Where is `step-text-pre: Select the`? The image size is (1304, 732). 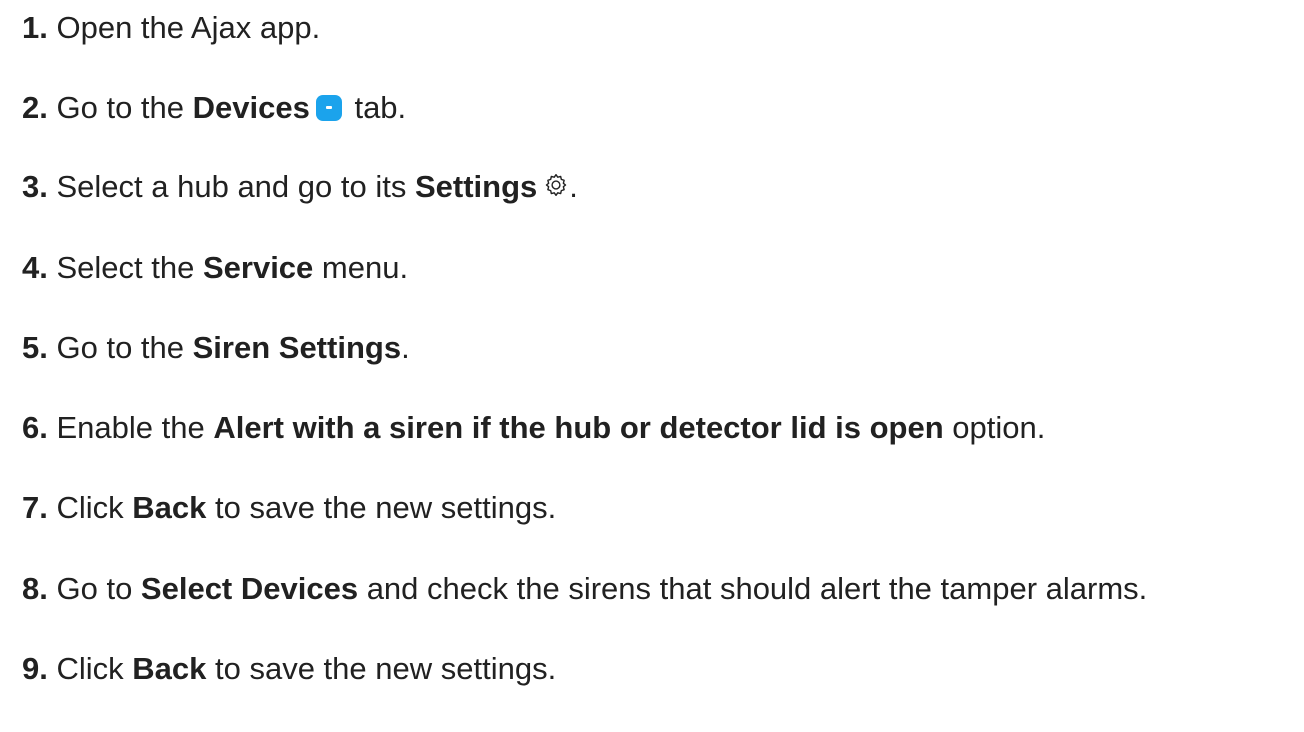
step-text-pre: Select the is located at coordinates (129, 267).